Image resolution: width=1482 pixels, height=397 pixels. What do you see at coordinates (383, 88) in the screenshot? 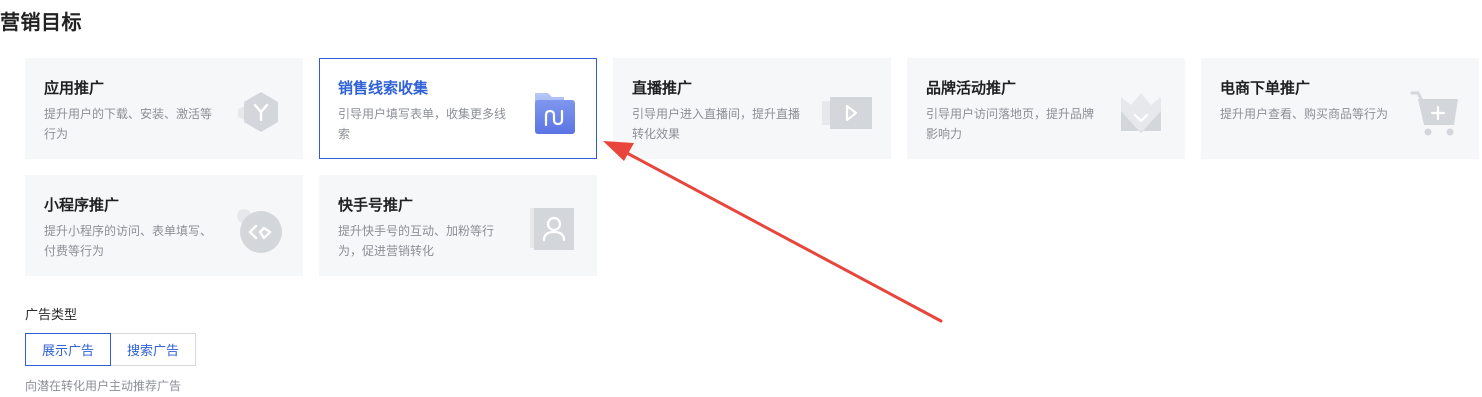
I see `card-title: 销售线索收集` at bounding box center [383, 88].